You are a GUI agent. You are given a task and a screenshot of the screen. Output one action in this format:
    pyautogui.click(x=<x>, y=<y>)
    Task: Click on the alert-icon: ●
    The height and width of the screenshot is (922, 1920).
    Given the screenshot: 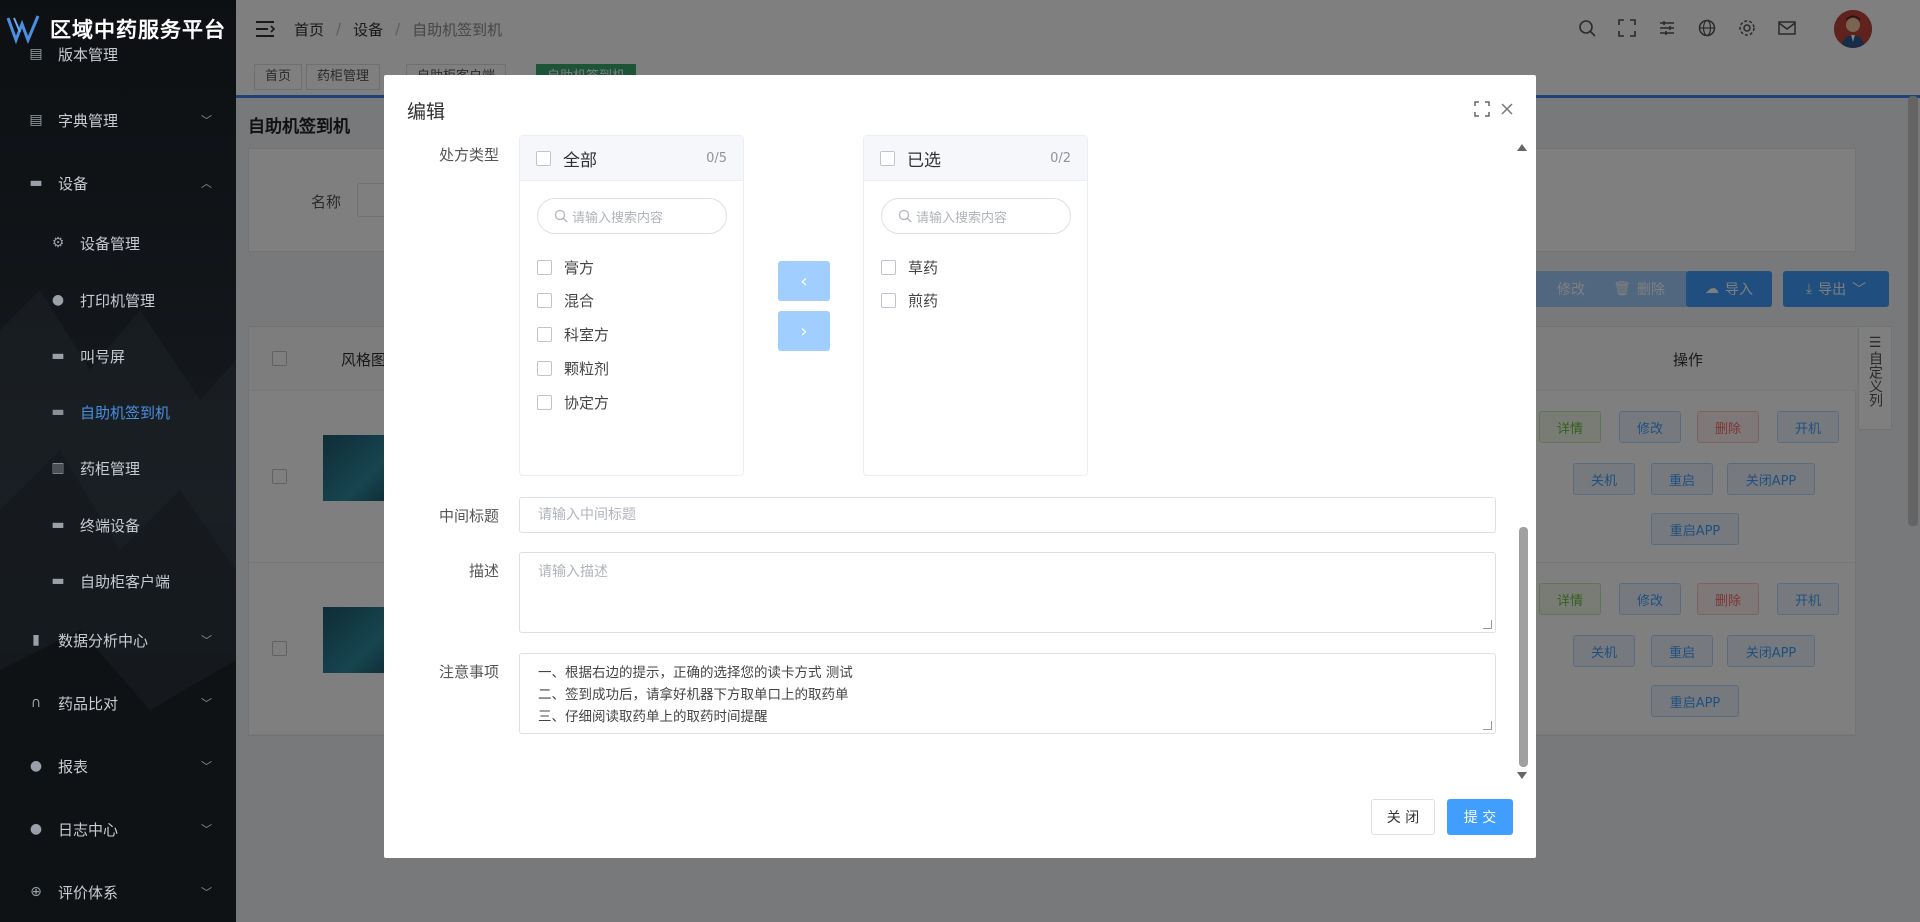 What is the action you would take?
    pyautogui.click(x=58, y=300)
    